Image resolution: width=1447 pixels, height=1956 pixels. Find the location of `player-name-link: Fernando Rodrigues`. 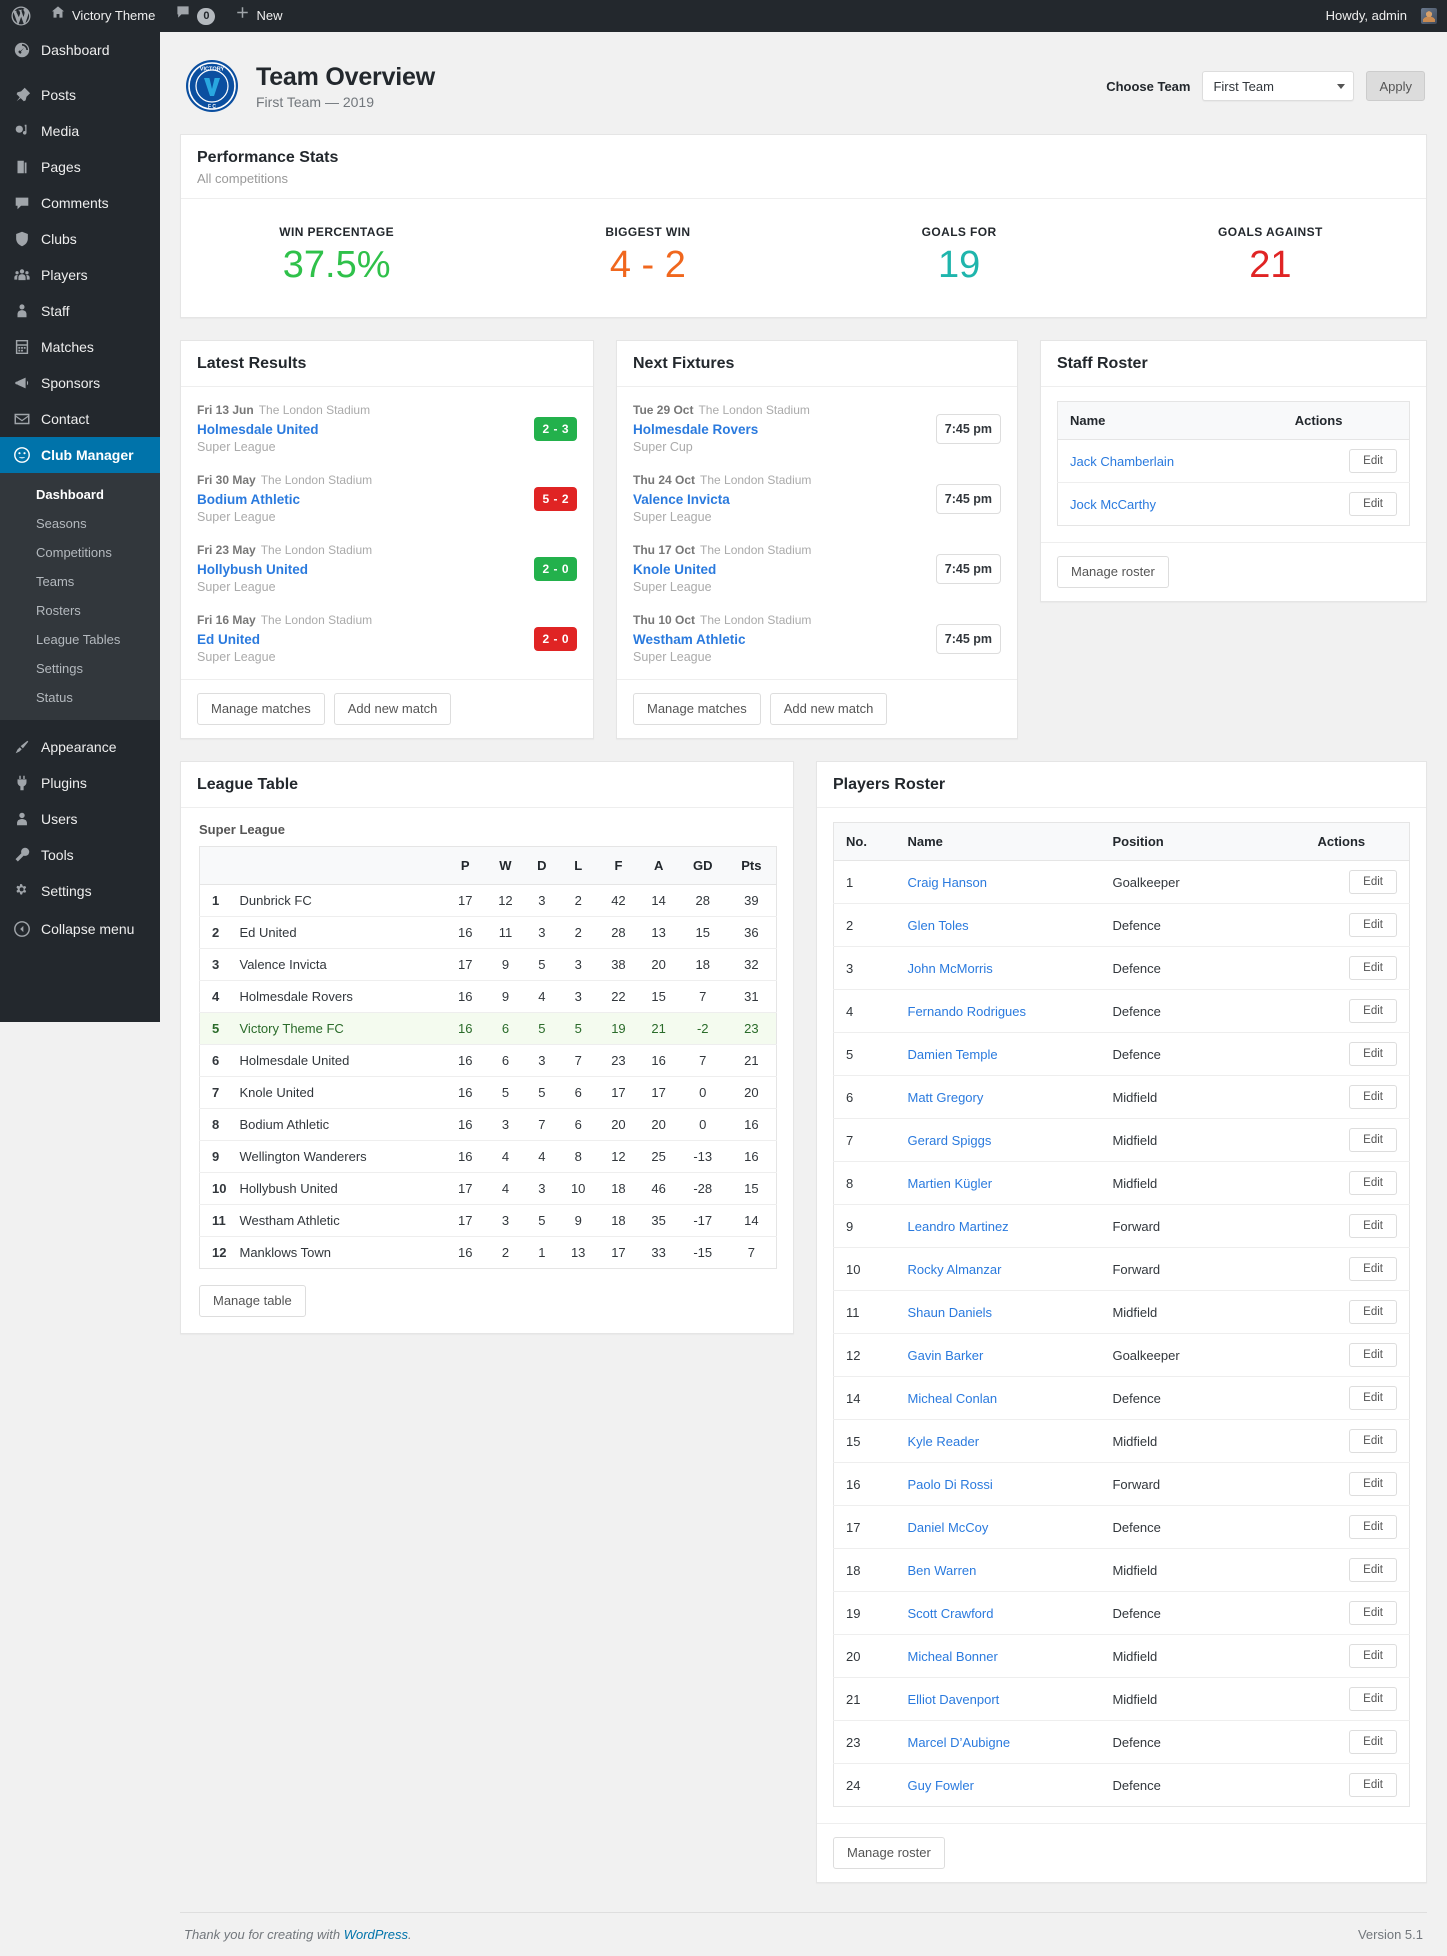

player-name-link: Fernando Rodrigues is located at coordinates (967, 1011).